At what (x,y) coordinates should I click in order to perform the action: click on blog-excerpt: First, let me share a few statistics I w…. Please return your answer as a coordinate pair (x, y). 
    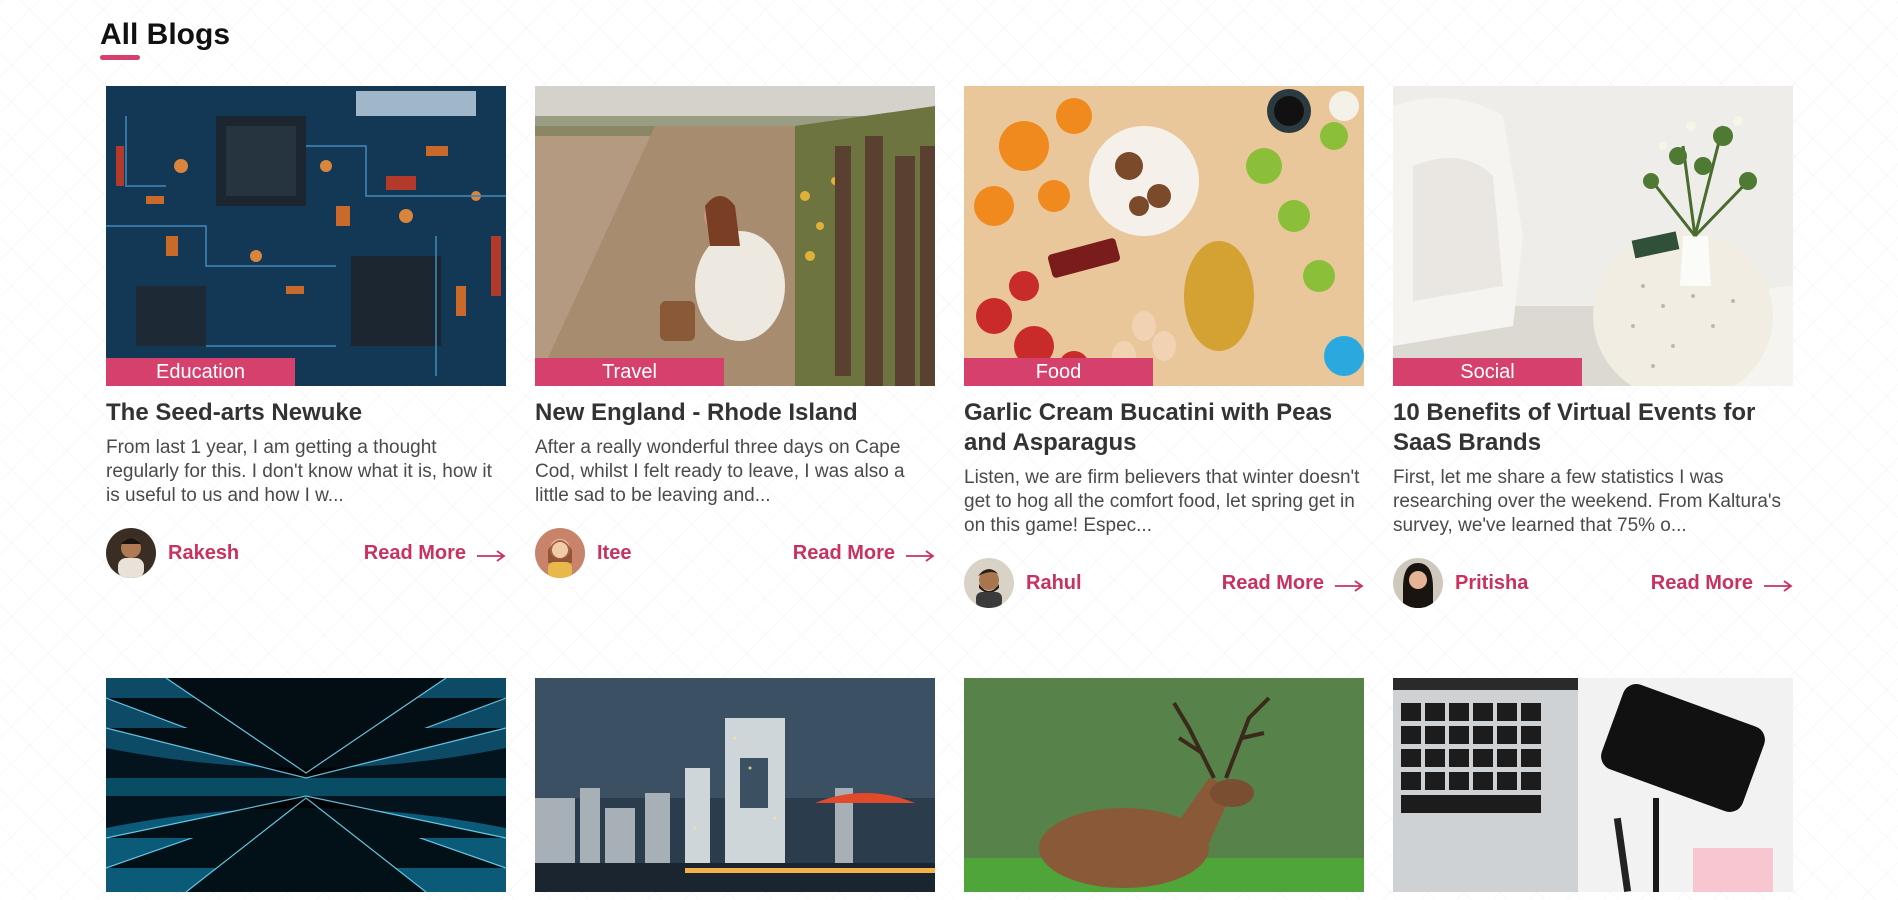
    Looking at the image, I should click on (1587, 501).